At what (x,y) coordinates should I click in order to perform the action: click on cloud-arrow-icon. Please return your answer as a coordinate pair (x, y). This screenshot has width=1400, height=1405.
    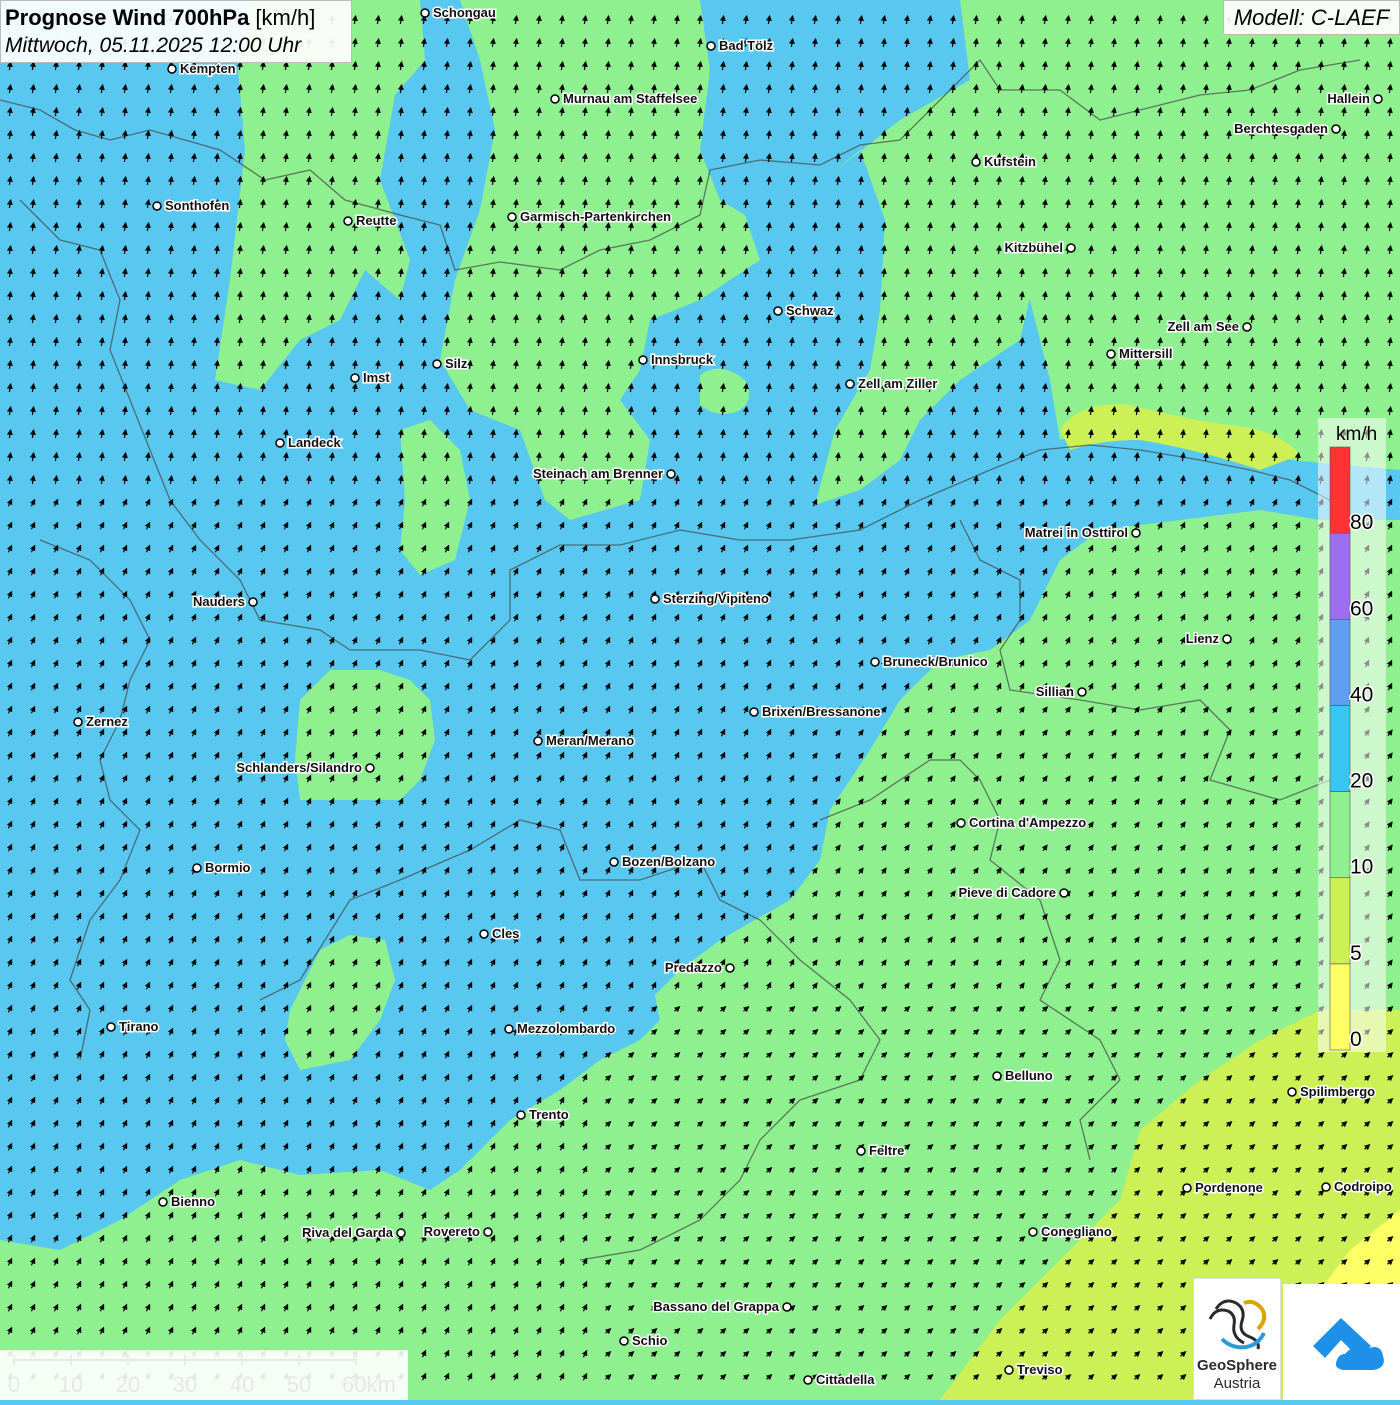
    Looking at the image, I should click on (1348, 1344).